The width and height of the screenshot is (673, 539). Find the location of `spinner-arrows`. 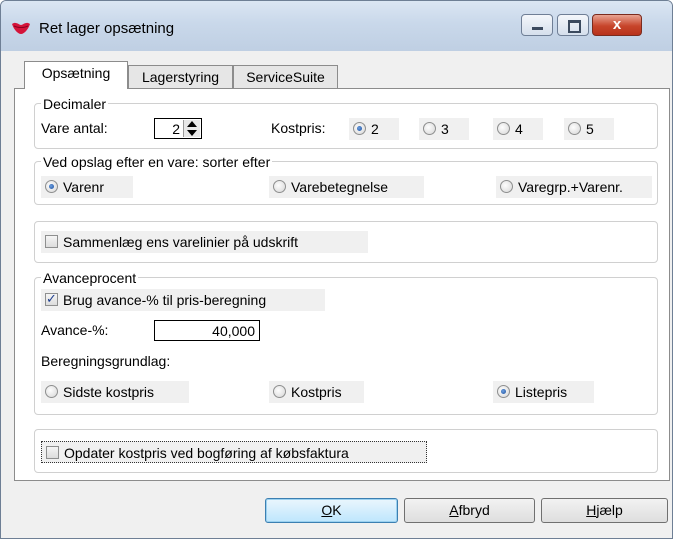

spinner-arrows is located at coordinates (191, 128).